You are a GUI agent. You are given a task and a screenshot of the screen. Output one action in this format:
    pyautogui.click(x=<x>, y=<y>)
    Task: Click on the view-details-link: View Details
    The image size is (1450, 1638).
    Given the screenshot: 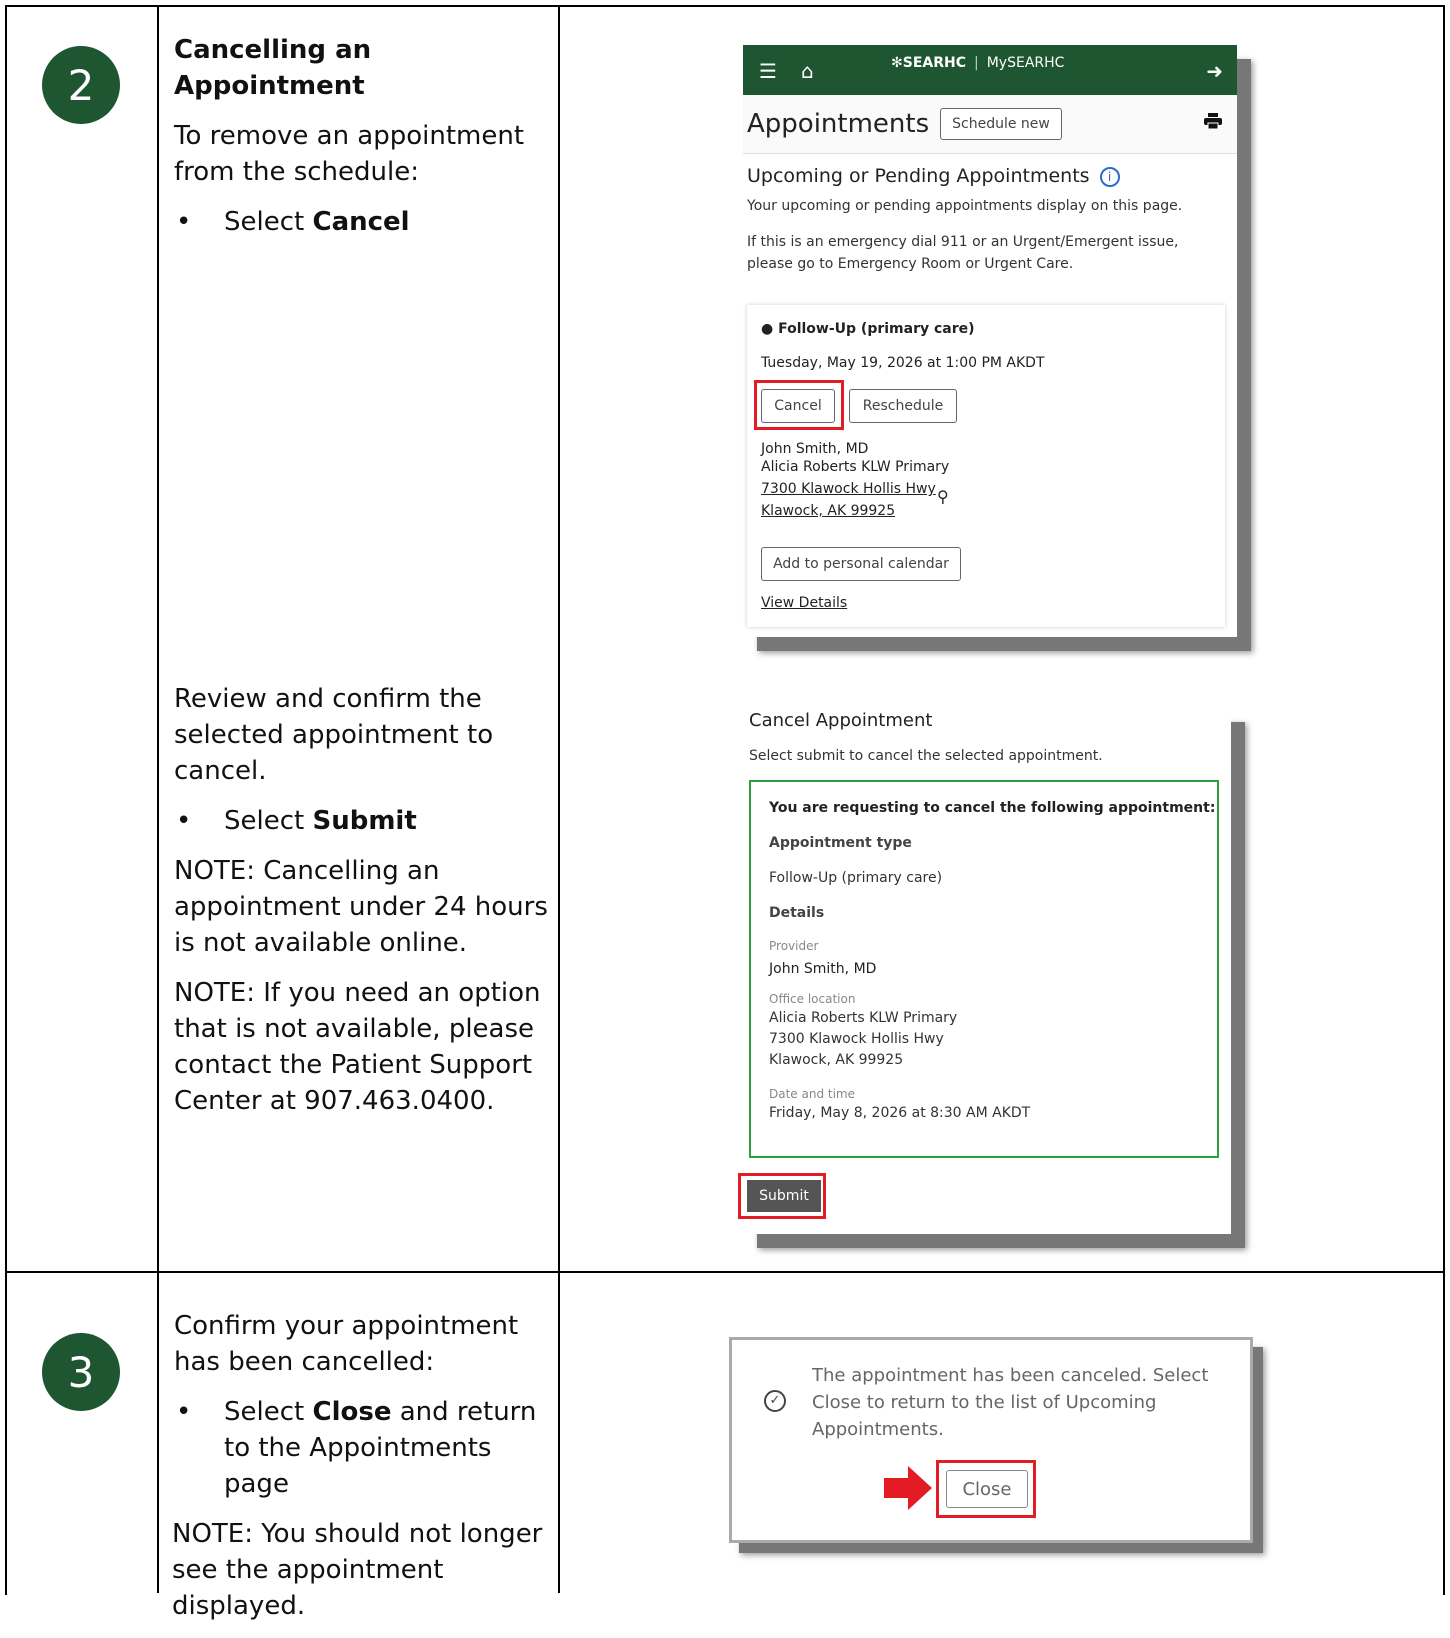 What is the action you would take?
    pyautogui.click(x=804, y=603)
    